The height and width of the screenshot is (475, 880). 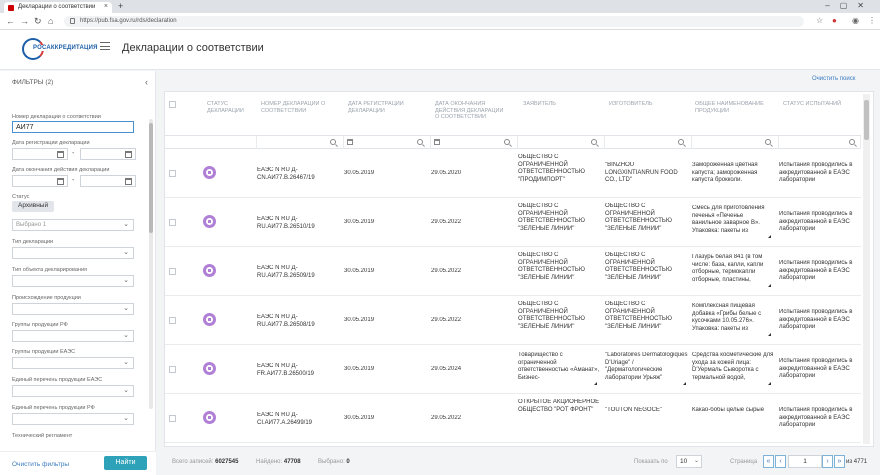 I want to click on favicon-icon, so click(x=11, y=8).